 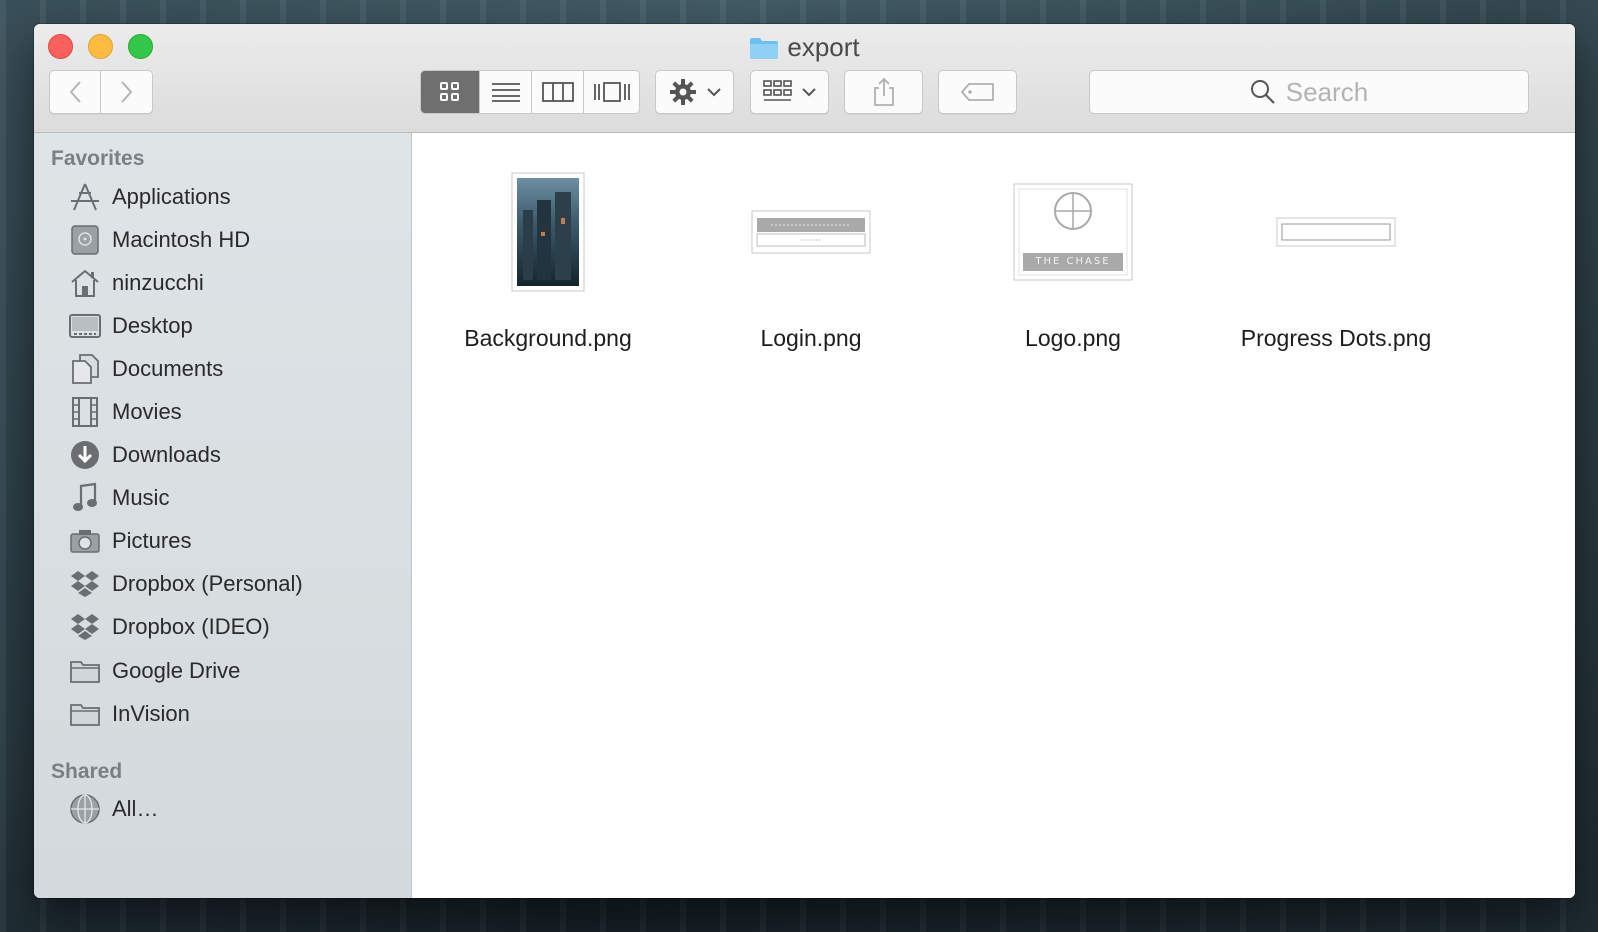 What do you see at coordinates (85, 197) in the screenshot?
I see `applications-icon` at bounding box center [85, 197].